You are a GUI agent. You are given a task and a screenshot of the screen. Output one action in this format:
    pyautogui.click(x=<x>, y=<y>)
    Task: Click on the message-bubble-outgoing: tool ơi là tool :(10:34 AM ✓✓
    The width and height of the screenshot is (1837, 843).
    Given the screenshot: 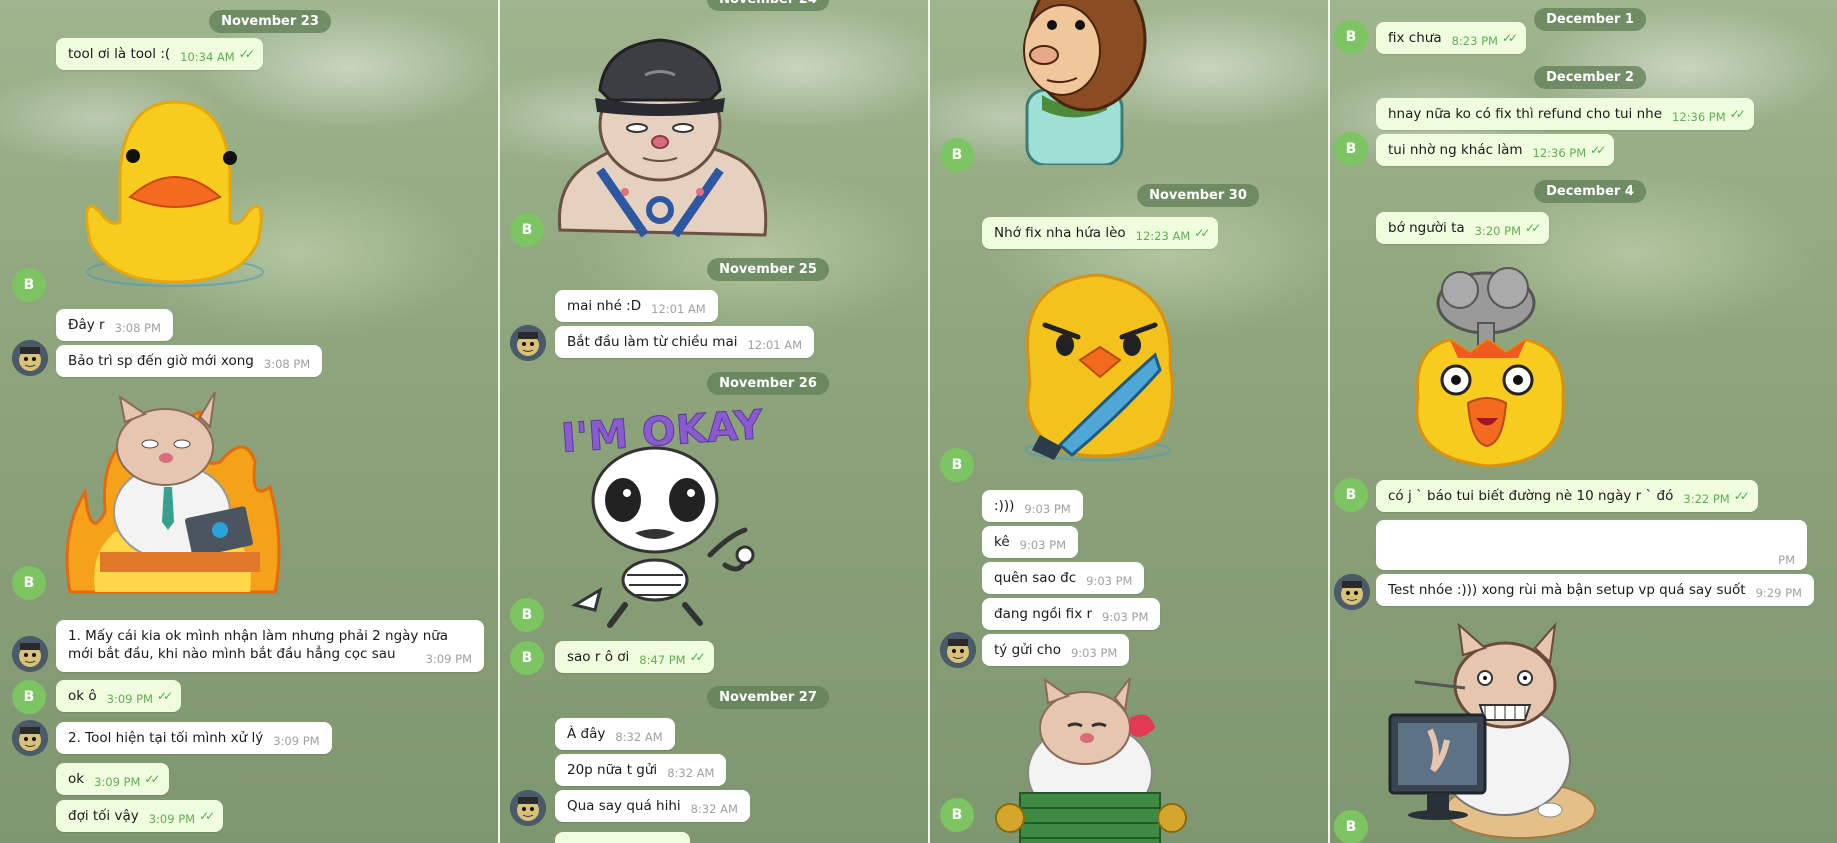 What is the action you would take?
    pyautogui.click(x=159, y=54)
    